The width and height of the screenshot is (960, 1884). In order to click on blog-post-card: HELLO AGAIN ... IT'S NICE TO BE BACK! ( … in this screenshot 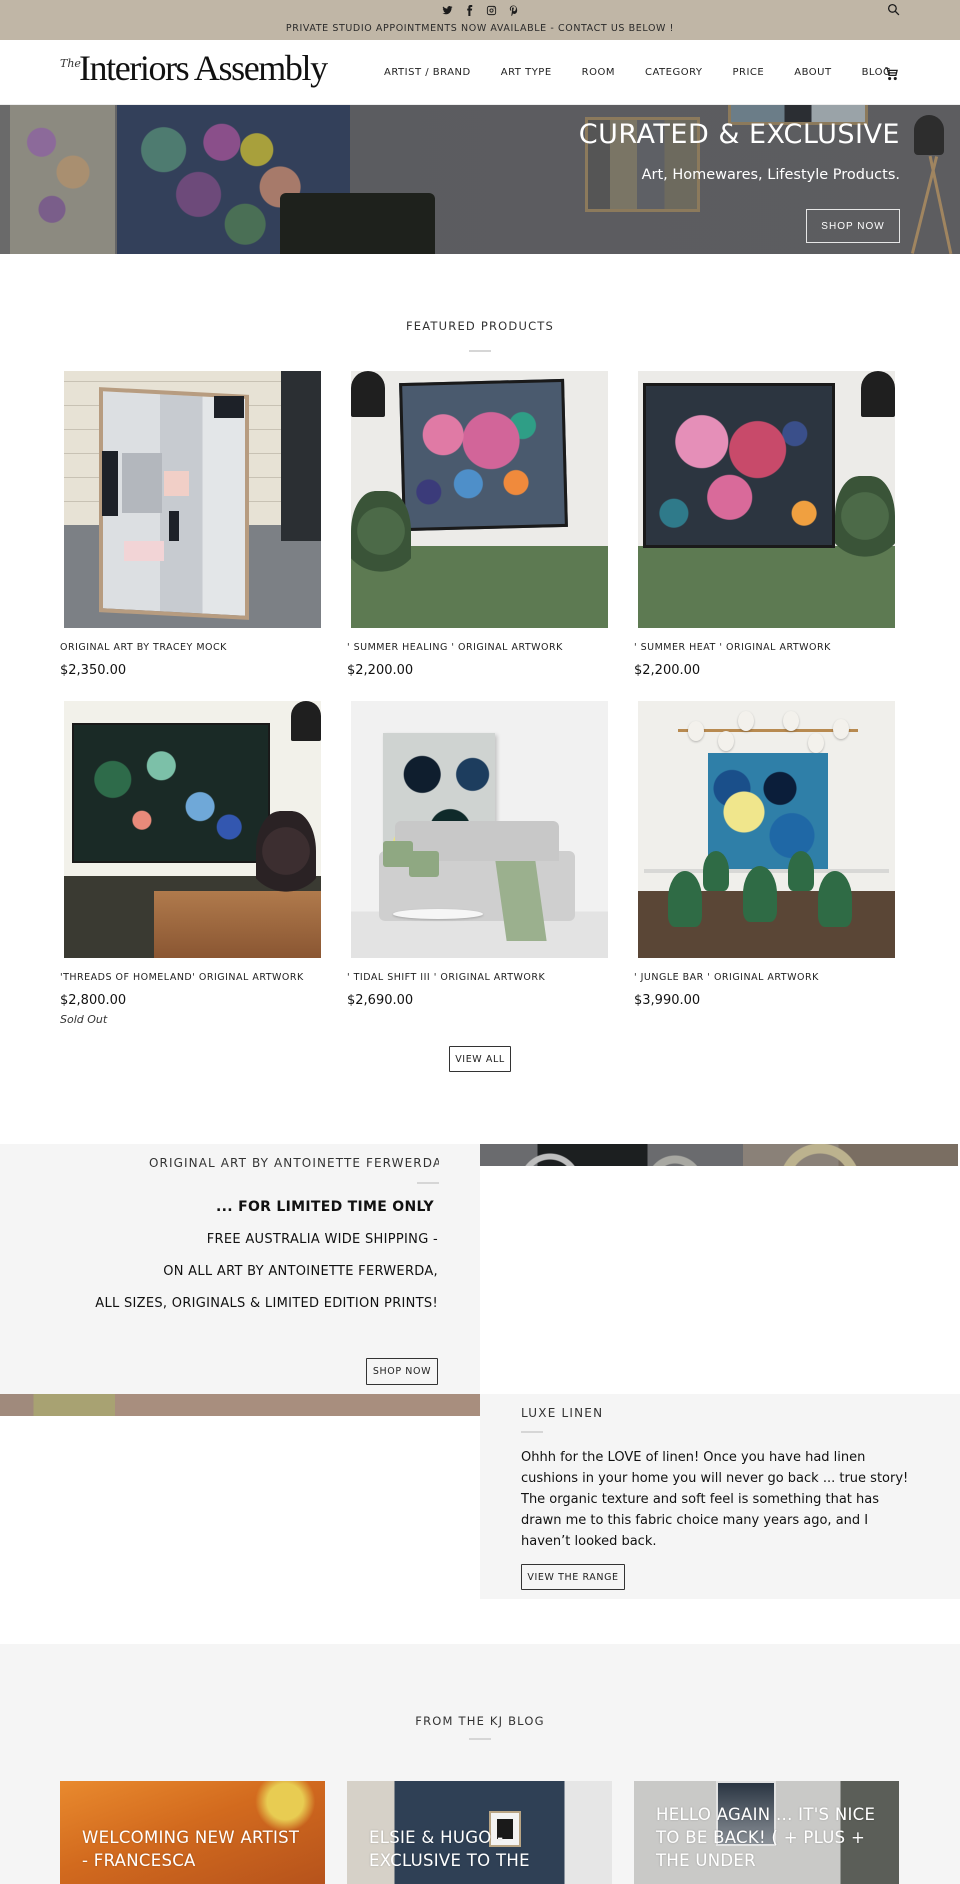, I will do `click(766, 1832)`.